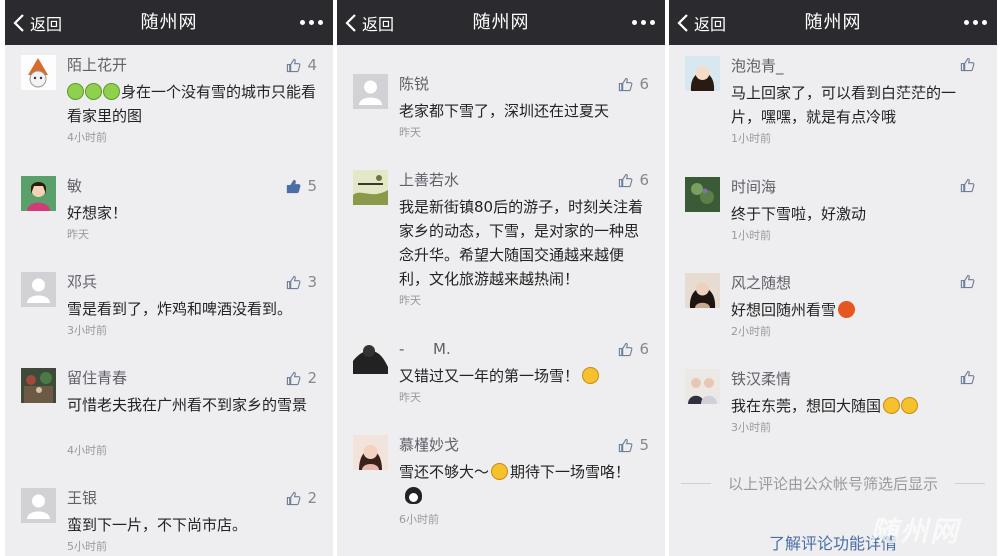 This screenshot has width=1000, height=556. Describe the element at coordinates (833, 483) in the screenshot. I see `filter-note: 以上评论由公众帐号筛选后显示` at that location.